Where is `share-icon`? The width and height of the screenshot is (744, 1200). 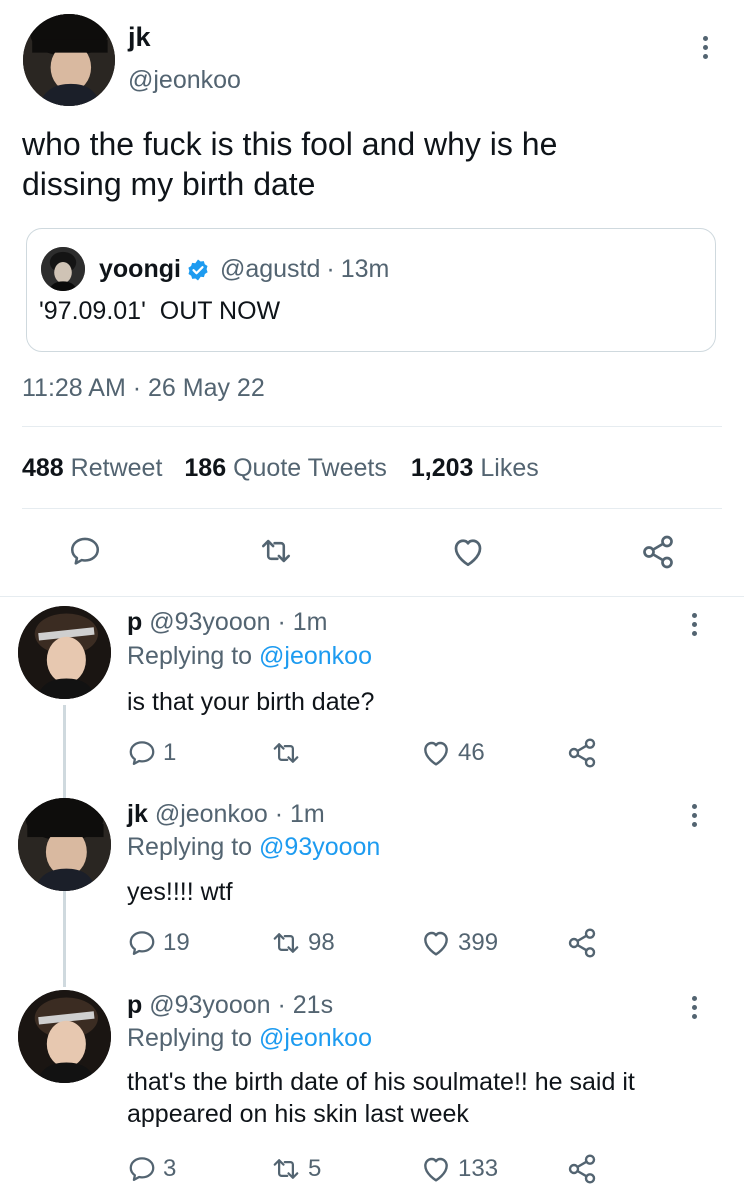 share-icon is located at coordinates (658, 552).